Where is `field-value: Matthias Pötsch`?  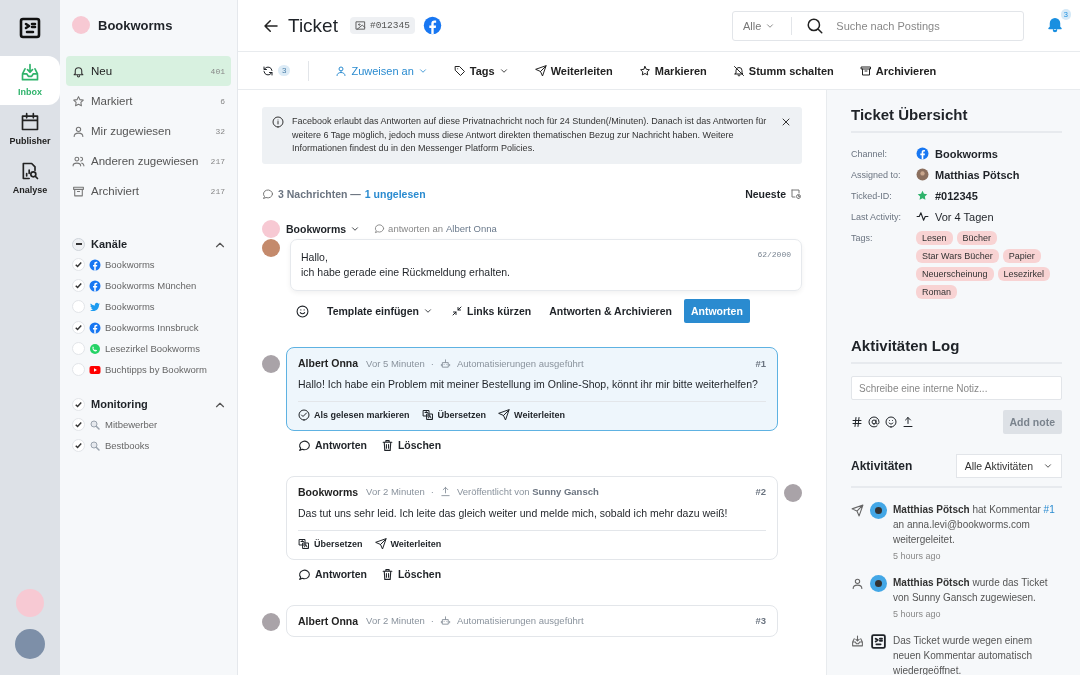
field-value: Matthias Pötsch is located at coordinates (977, 174).